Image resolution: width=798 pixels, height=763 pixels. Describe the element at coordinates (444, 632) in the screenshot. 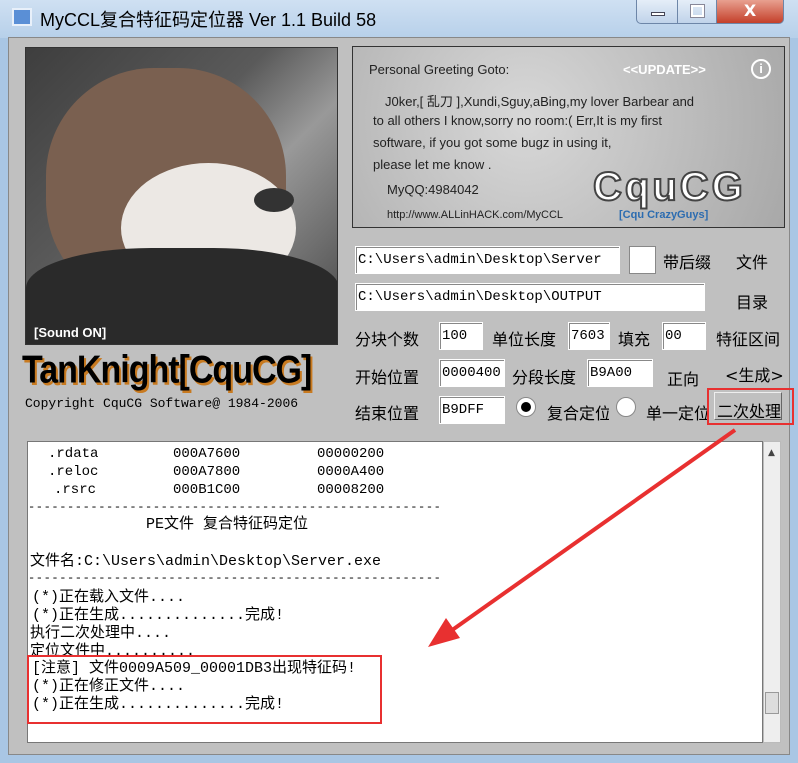

I see `arrow-head-icon` at that location.